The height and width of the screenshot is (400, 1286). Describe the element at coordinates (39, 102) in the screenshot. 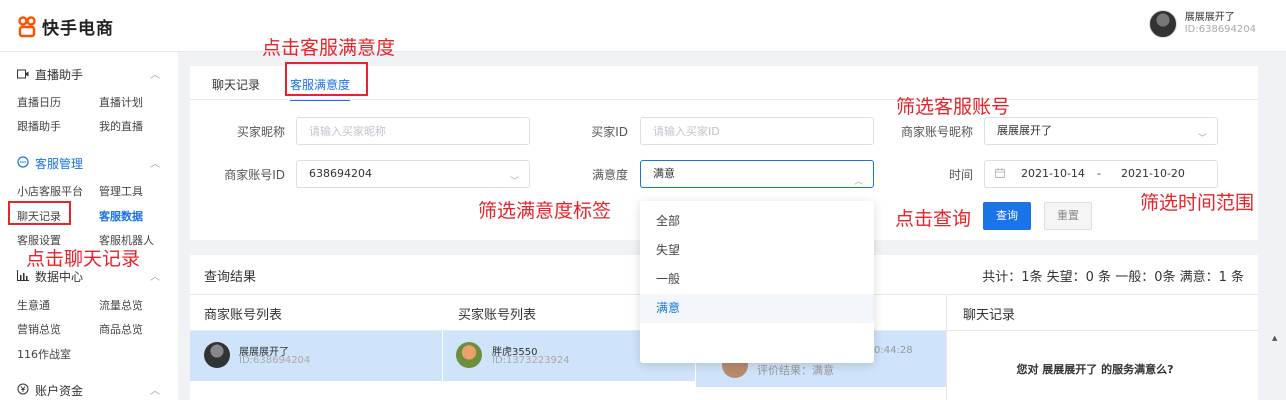

I see `sidebar-item-live-calendar: 直播日历` at that location.